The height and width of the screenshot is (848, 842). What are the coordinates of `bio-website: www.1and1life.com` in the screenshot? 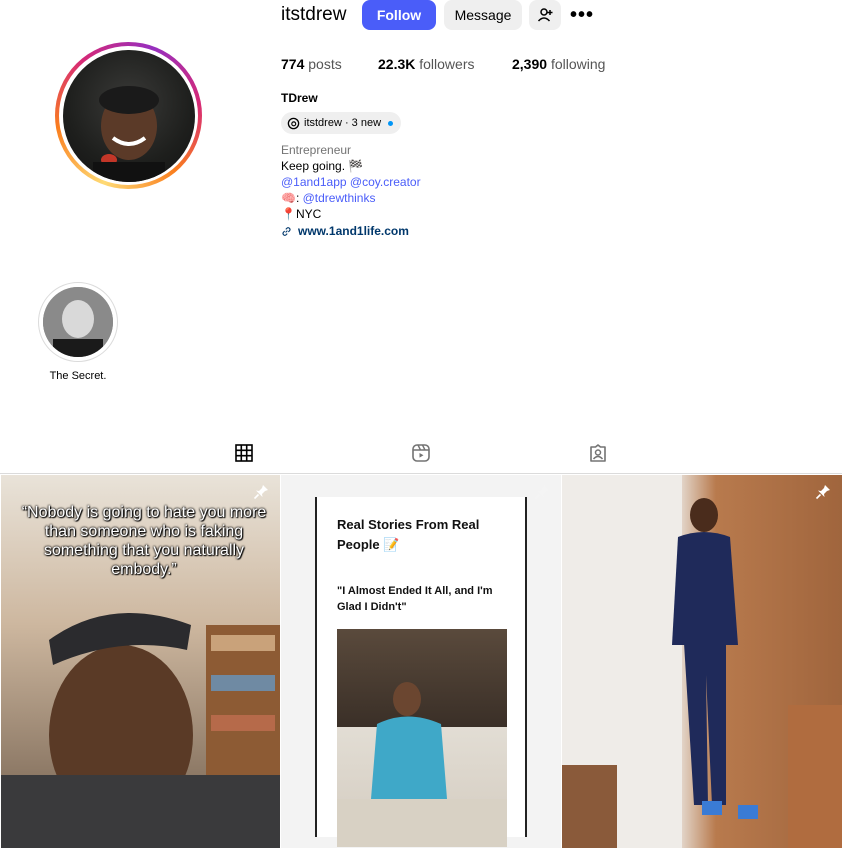 It's located at (345, 231).